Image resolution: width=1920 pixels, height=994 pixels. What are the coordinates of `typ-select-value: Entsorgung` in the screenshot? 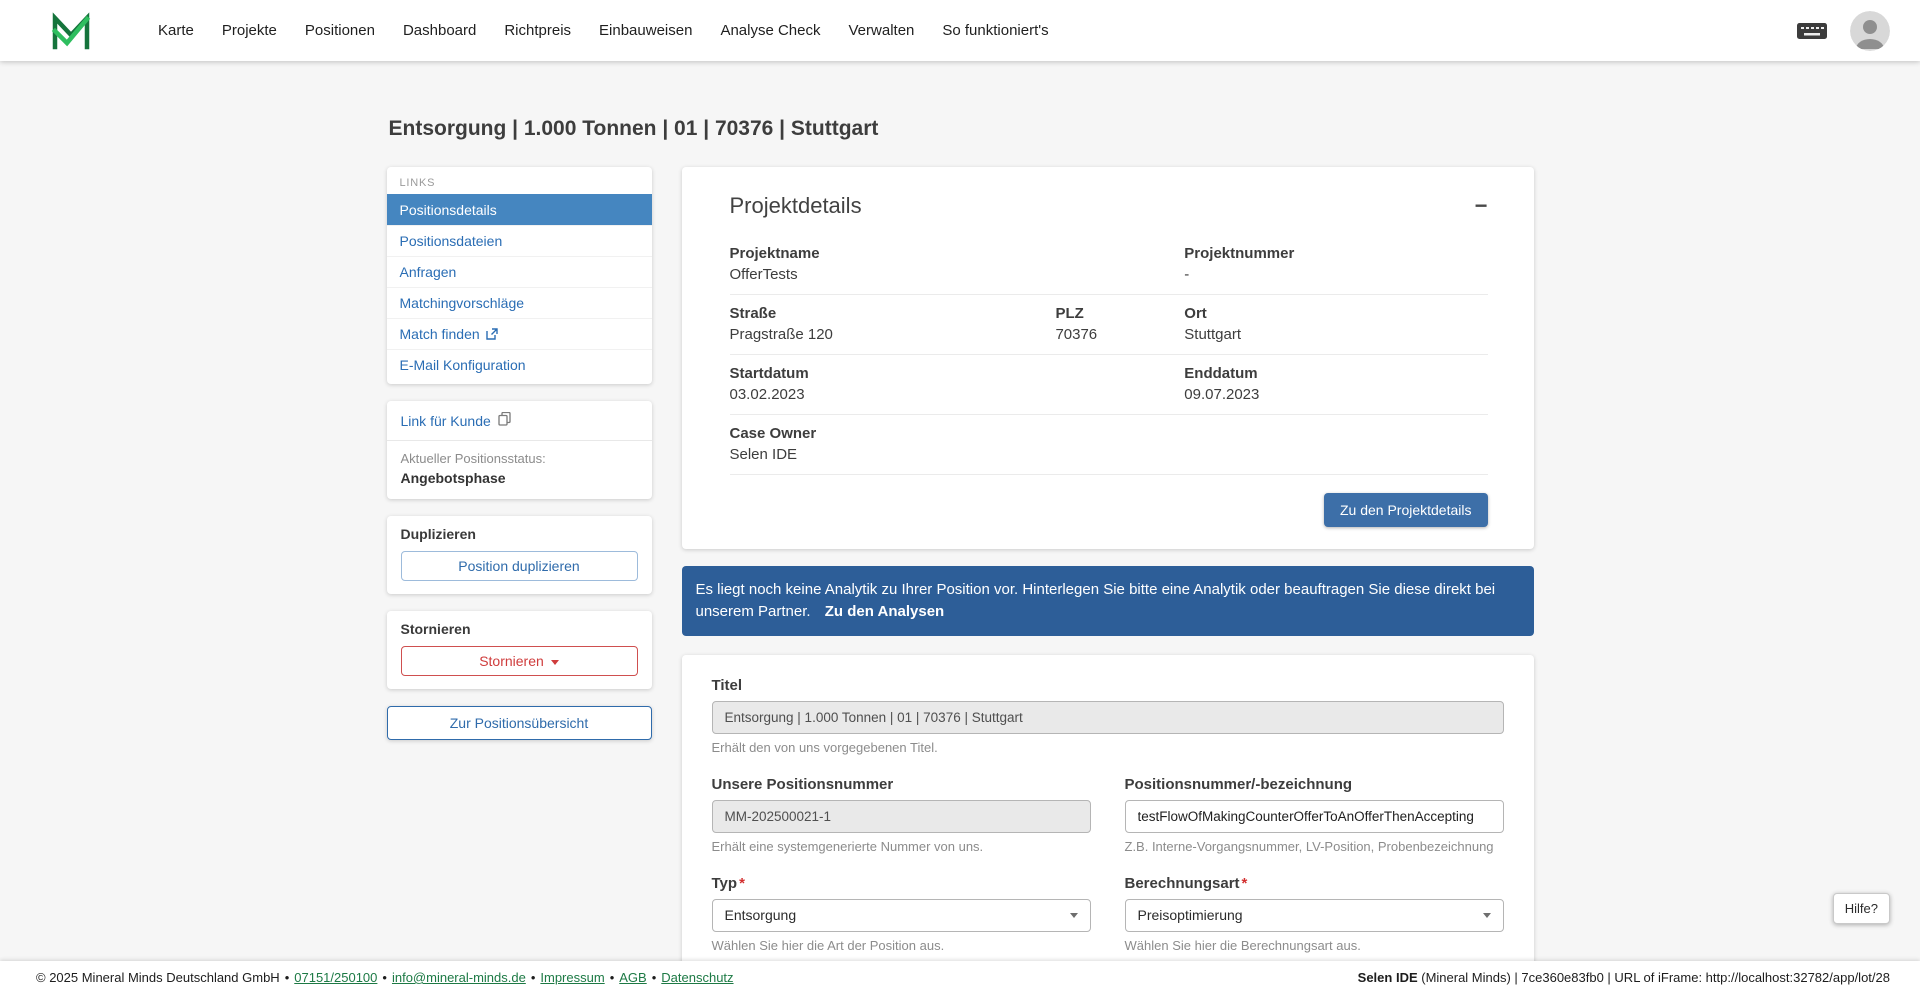 It's located at (760, 915).